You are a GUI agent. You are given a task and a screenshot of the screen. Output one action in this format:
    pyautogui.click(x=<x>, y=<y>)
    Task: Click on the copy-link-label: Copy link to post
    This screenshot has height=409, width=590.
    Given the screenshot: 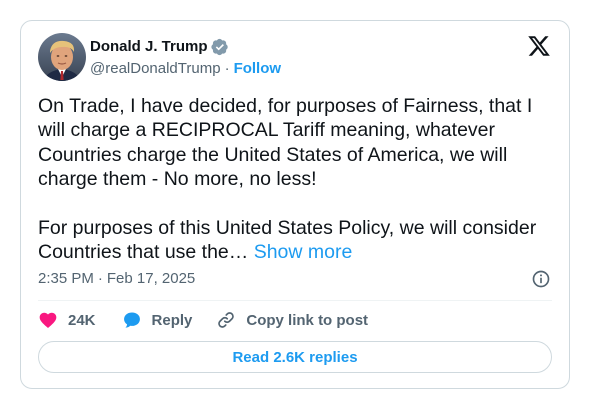 What is the action you would take?
    pyautogui.click(x=307, y=320)
    